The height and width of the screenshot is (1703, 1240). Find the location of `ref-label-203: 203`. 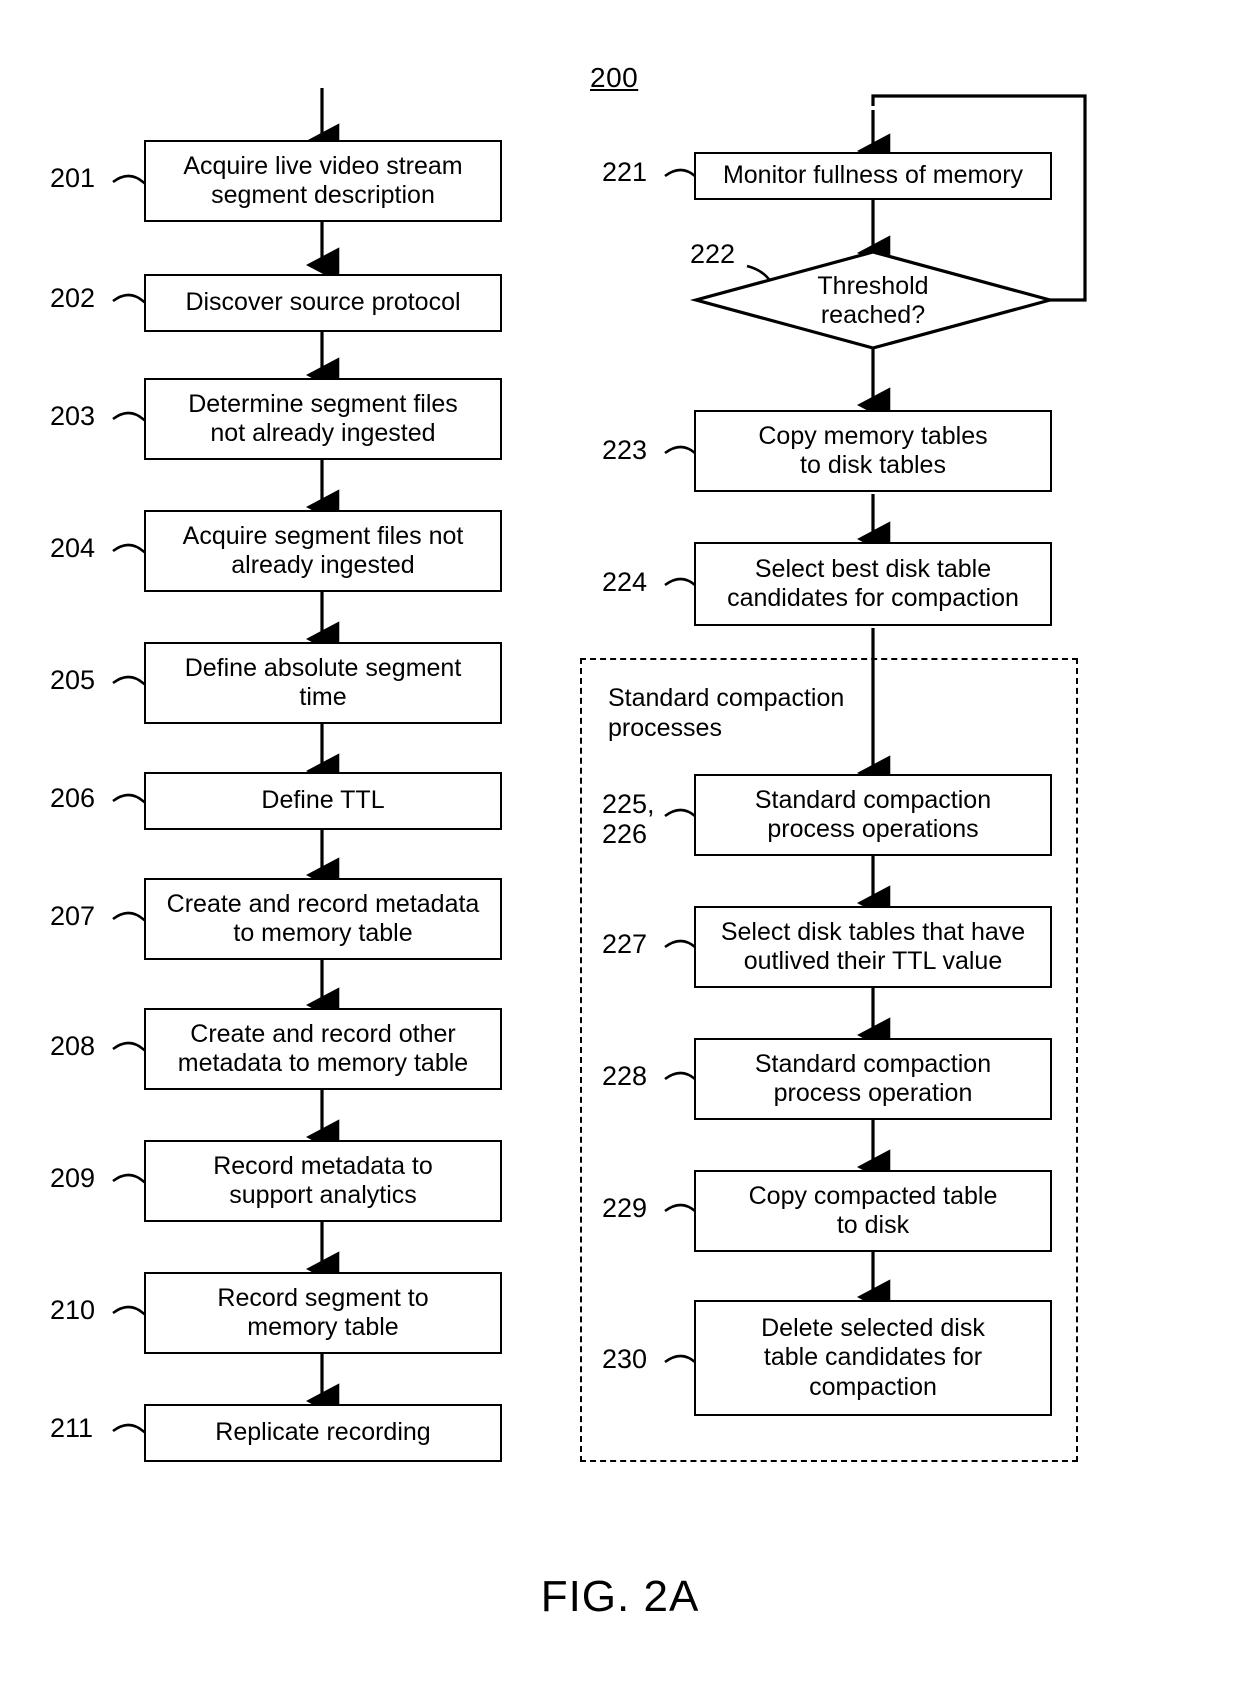

ref-label-203: 203 is located at coordinates (73, 416).